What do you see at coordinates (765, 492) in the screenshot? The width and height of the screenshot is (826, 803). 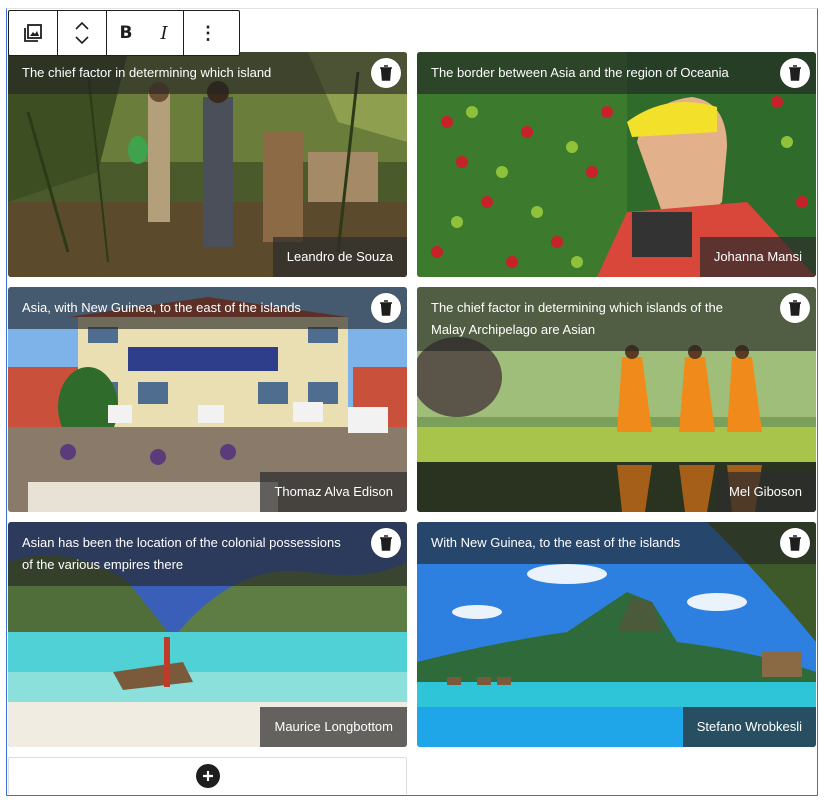 I see `image-credit: Mel Giboson` at bounding box center [765, 492].